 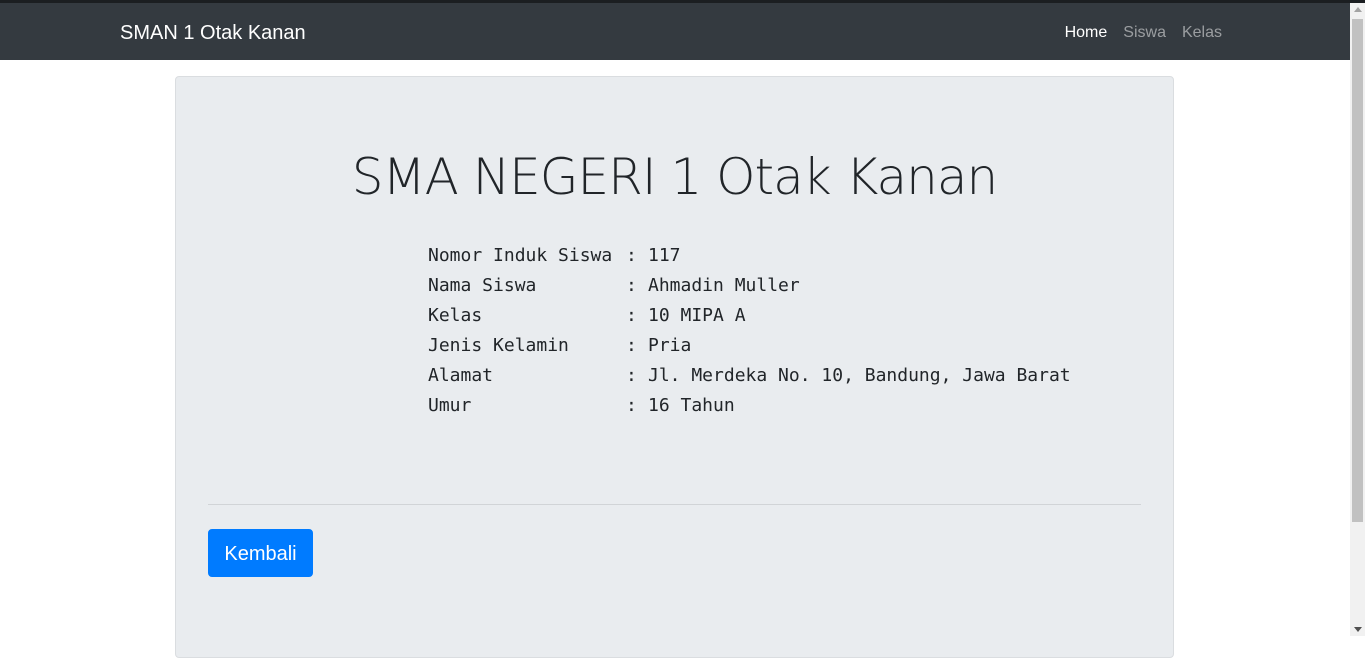 I want to click on info-value: 16 Tahun, so click(x=691, y=405).